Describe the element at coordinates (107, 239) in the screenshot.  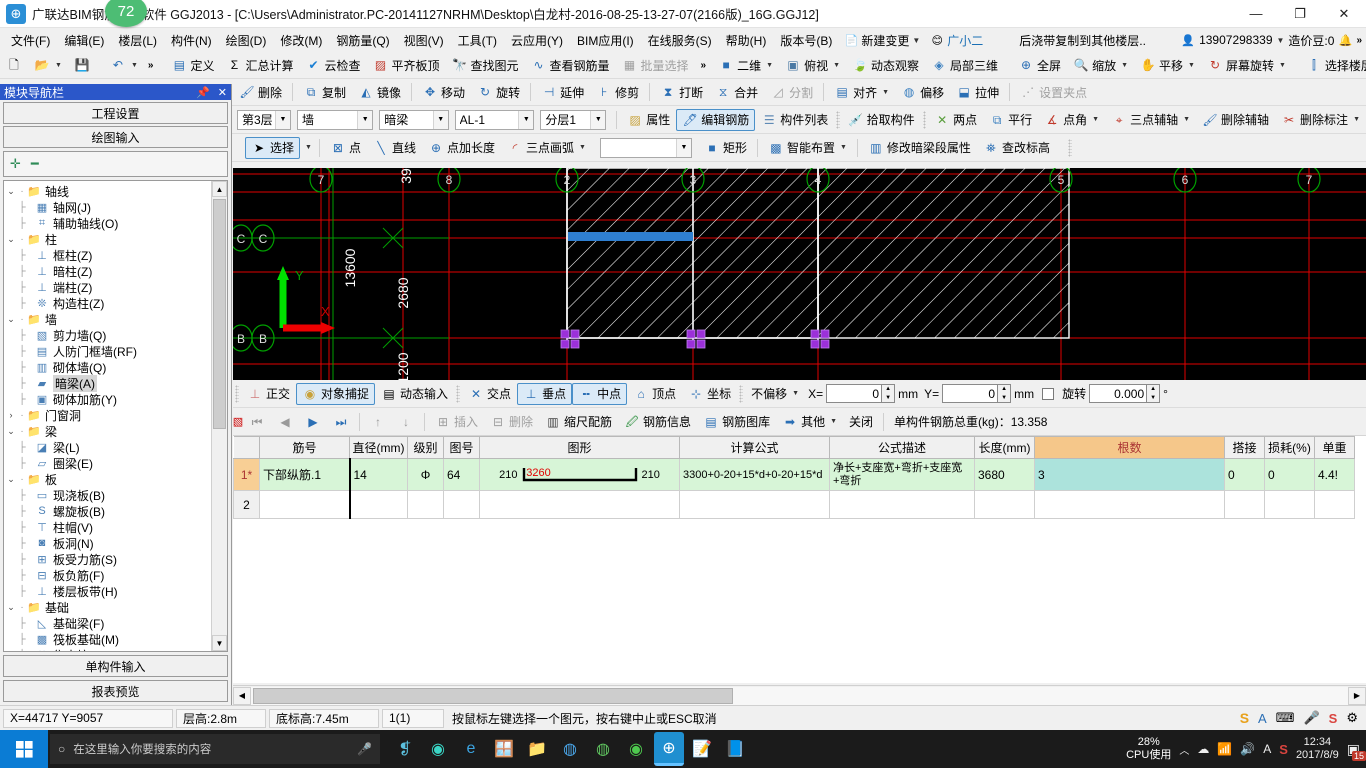
I see `tree-item-3: ⌄ · 📁 柱` at that location.